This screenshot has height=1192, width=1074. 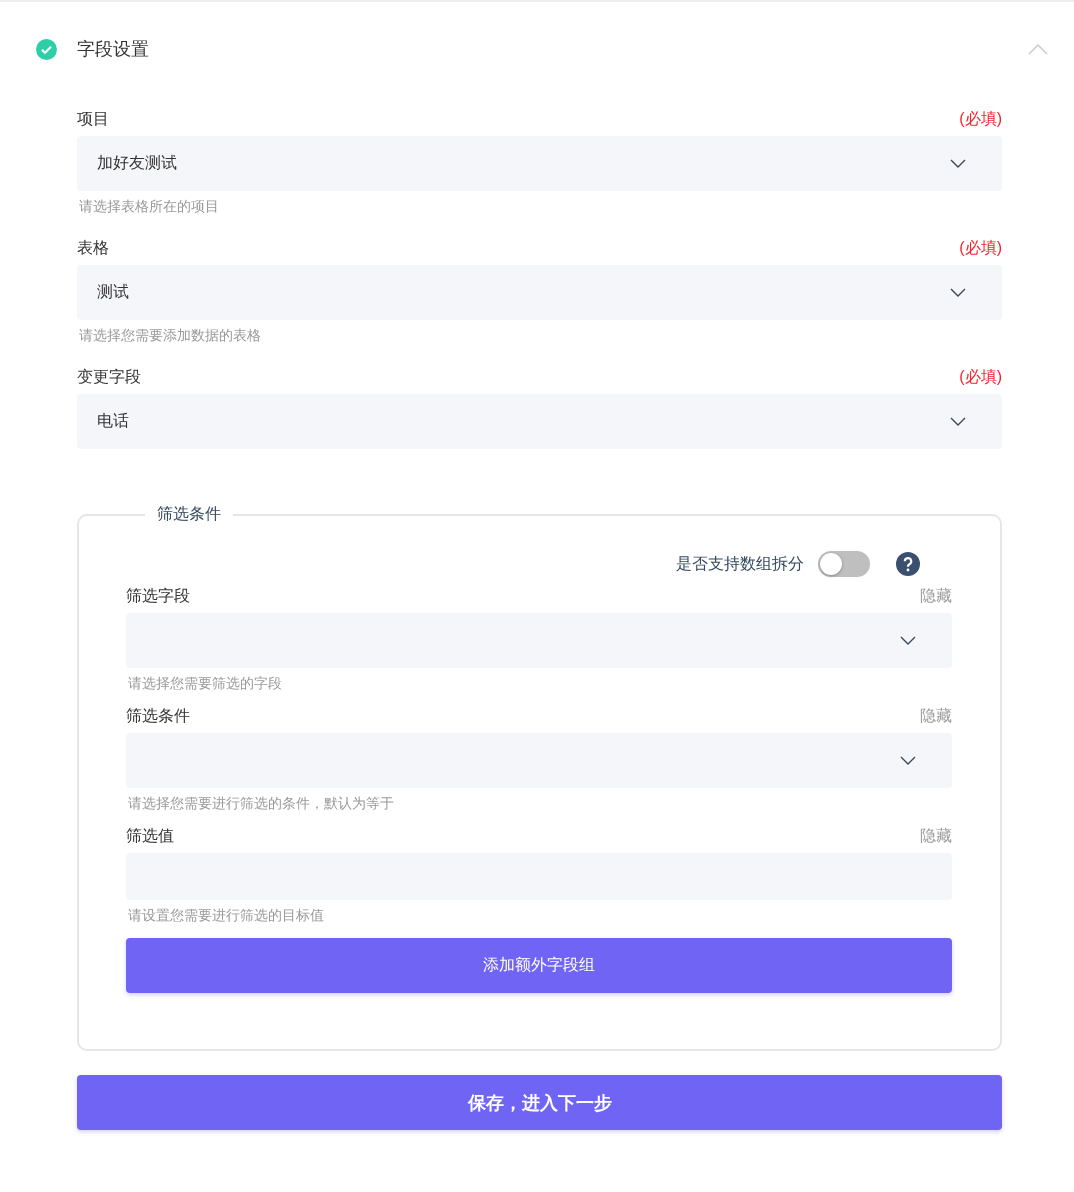 What do you see at coordinates (158, 716) in the screenshot?
I see `field-label: 筛选条件` at bounding box center [158, 716].